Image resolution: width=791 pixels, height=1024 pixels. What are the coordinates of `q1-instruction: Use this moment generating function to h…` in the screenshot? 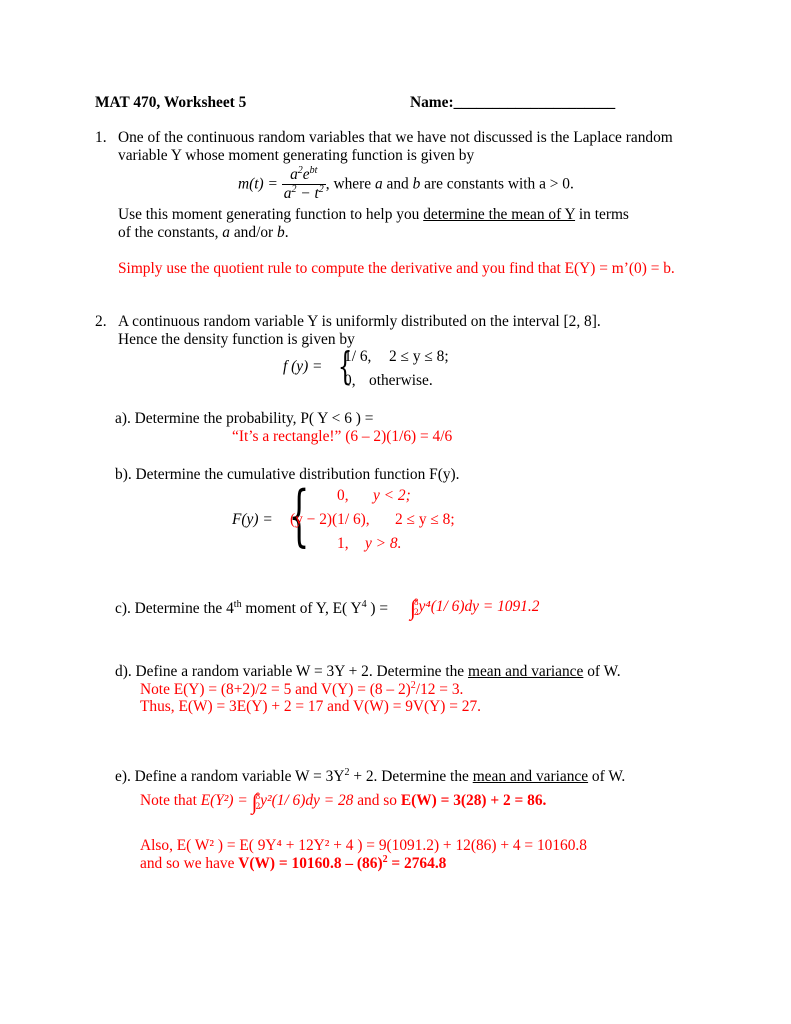 It's located at (373, 214).